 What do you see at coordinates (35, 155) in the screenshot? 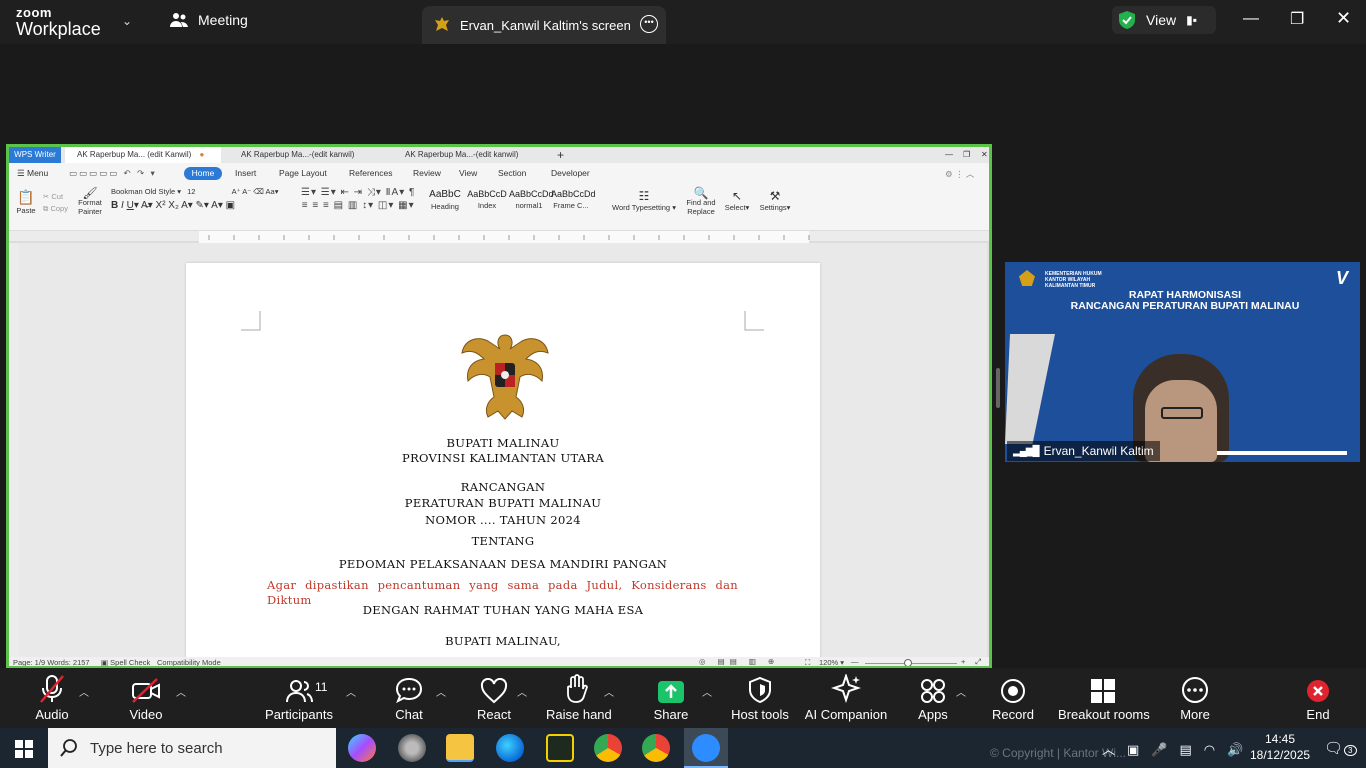
I see `wps-writer-tab: WPS Writer` at bounding box center [35, 155].